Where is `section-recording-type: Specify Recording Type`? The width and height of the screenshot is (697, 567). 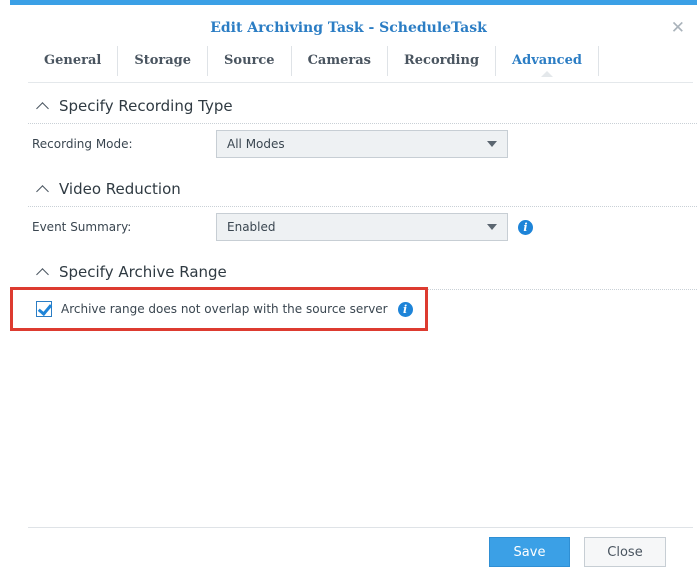 section-recording-type: Specify Recording Type is located at coordinates (362, 109).